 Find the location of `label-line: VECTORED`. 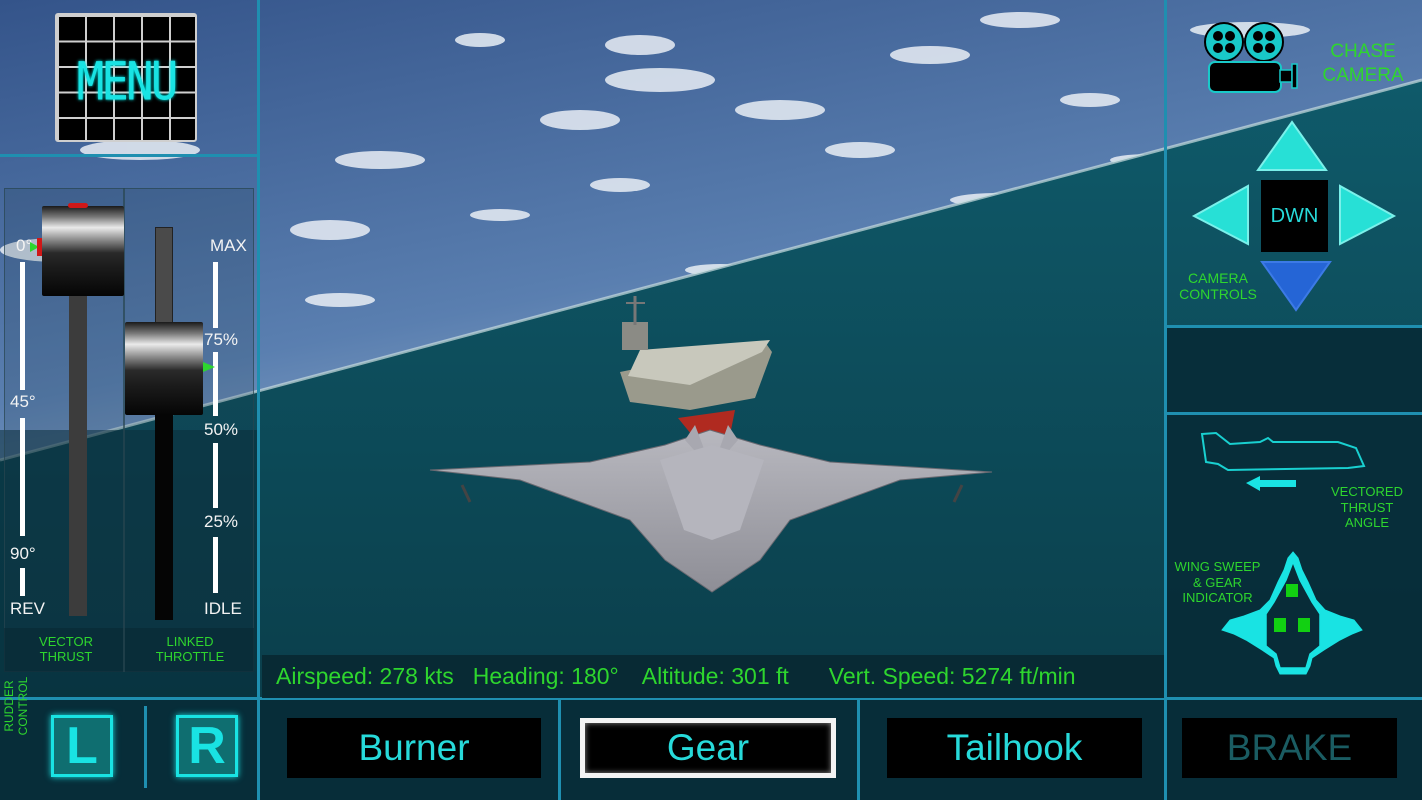

label-line: VECTORED is located at coordinates (1367, 491).